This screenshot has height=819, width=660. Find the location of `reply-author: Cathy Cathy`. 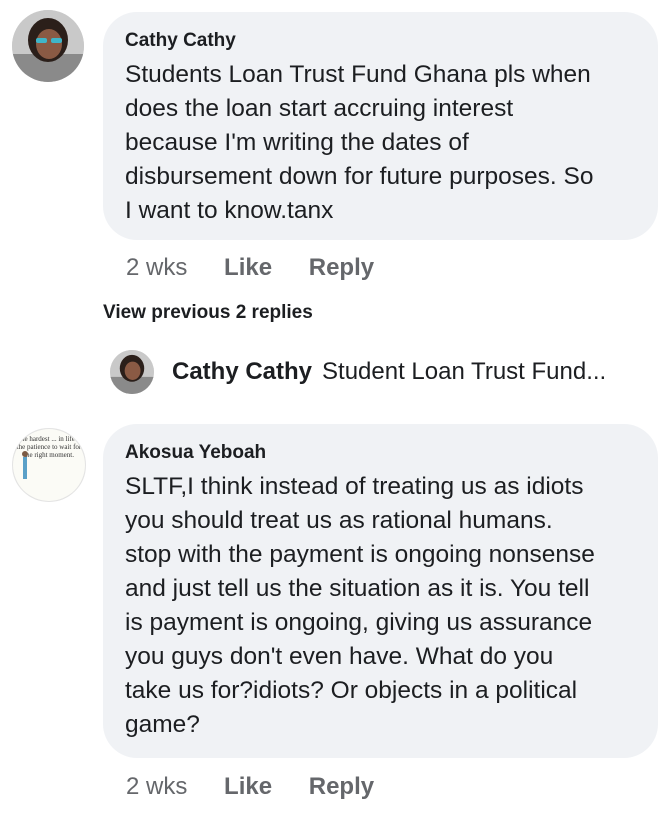

reply-author: Cathy Cathy is located at coordinates (242, 372).